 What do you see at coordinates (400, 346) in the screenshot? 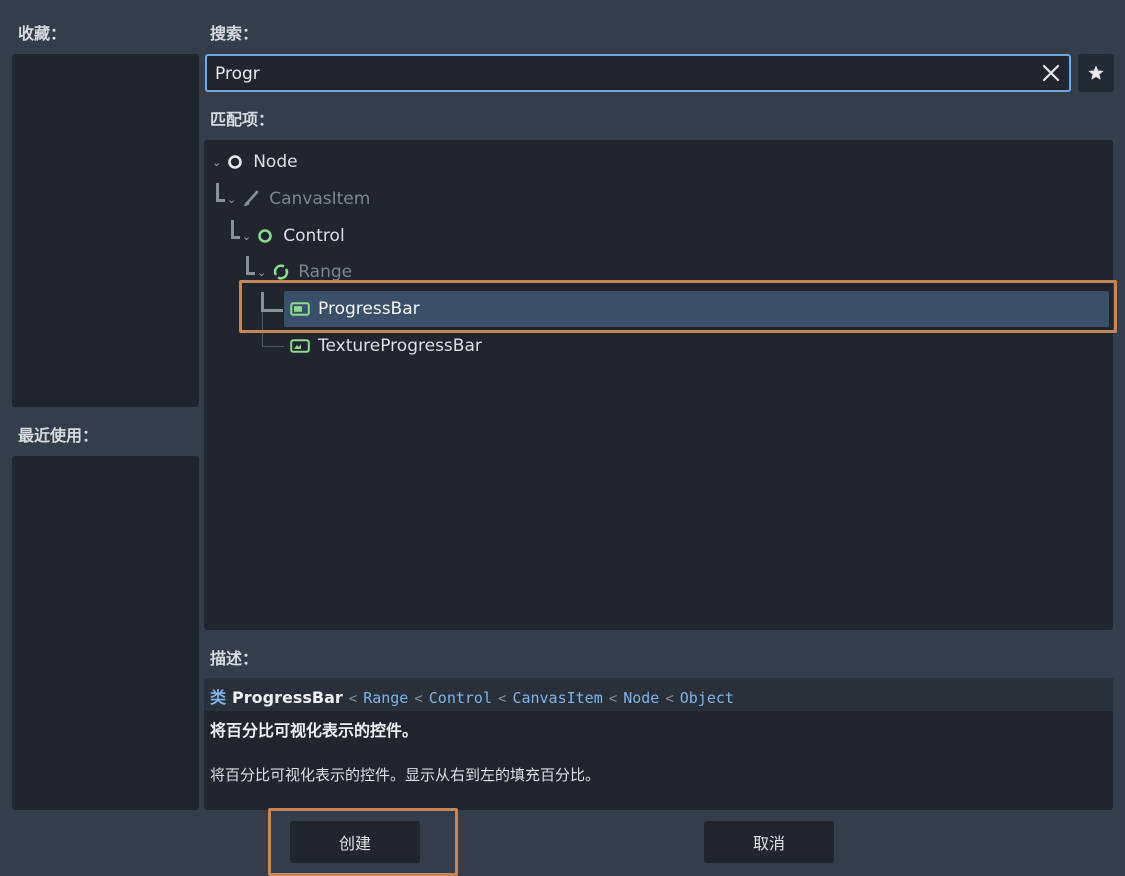
I see `tree-item-label: TextureProgressBar` at bounding box center [400, 346].